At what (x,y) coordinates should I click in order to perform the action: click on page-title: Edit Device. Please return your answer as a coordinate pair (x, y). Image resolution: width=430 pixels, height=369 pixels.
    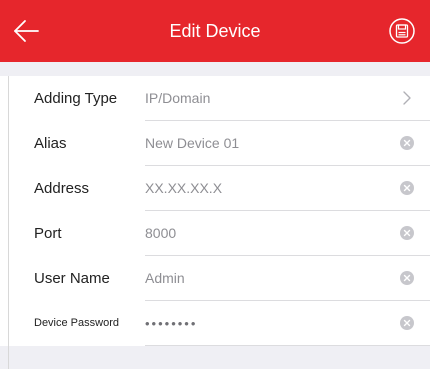
    Looking at the image, I should click on (215, 31).